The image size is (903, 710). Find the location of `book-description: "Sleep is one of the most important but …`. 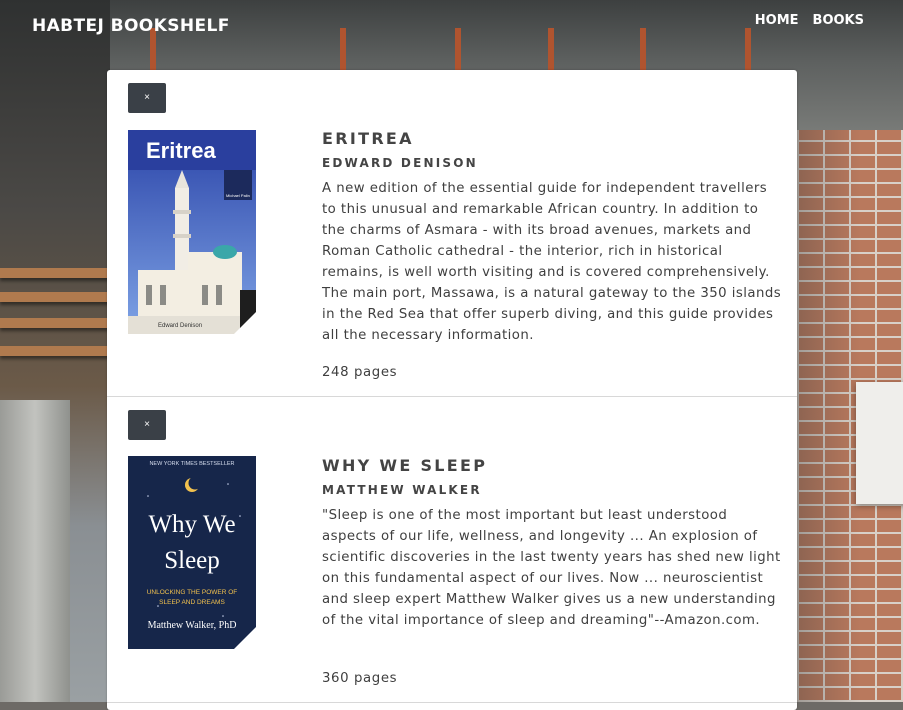

book-description: "Sleep is one of the most important but … is located at coordinates (551, 568).